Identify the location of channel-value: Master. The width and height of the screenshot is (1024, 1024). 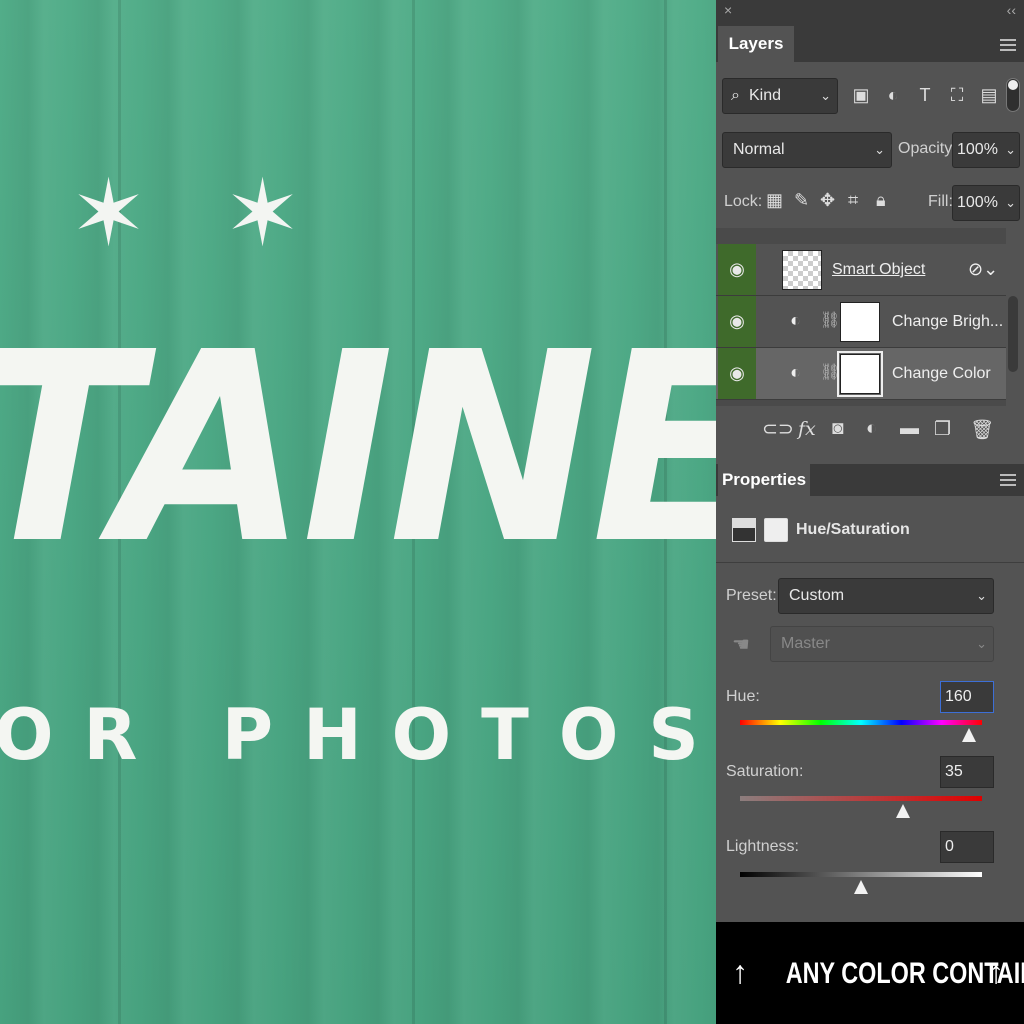
(805, 643).